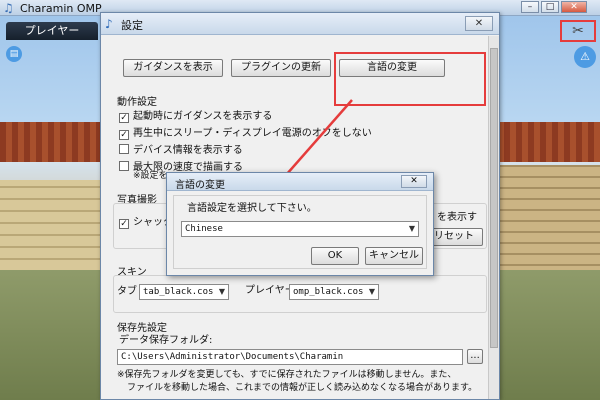  I want to click on checkbox-row-guidance: ✓ 起動時にガイダンスを表示する, so click(195, 115).